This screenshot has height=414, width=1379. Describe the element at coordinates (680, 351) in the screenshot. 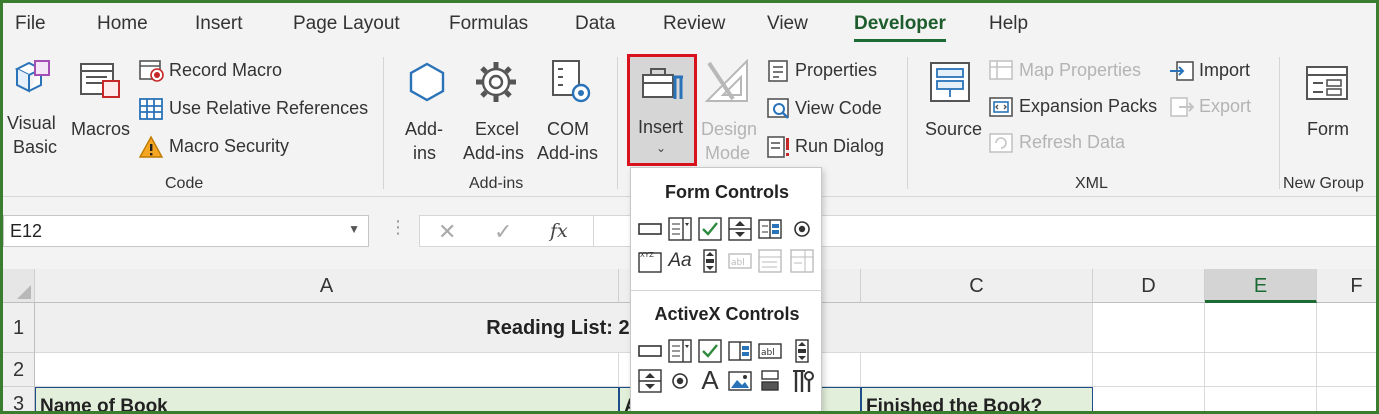

I see `activex-combo-box-icon` at that location.